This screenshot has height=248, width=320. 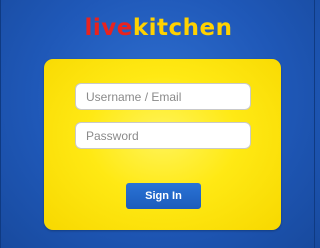 I want to click on logo-text-kitchen: kitchen, so click(x=182, y=28).